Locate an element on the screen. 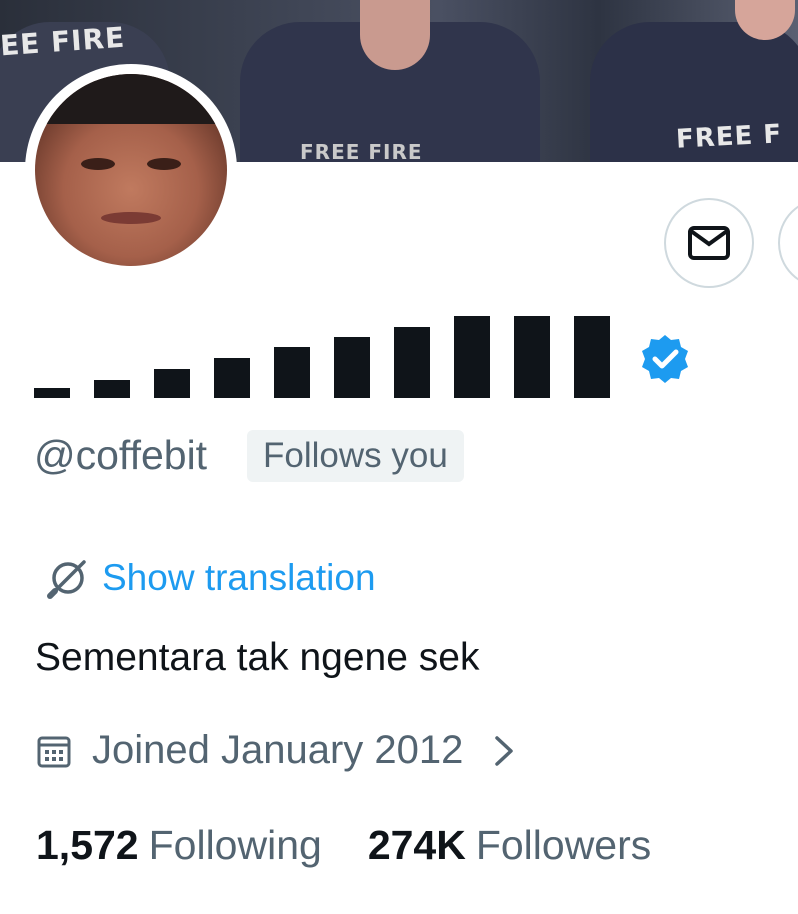 This screenshot has height=914, width=798. follows-you-badge: Follows you is located at coordinates (355, 456).